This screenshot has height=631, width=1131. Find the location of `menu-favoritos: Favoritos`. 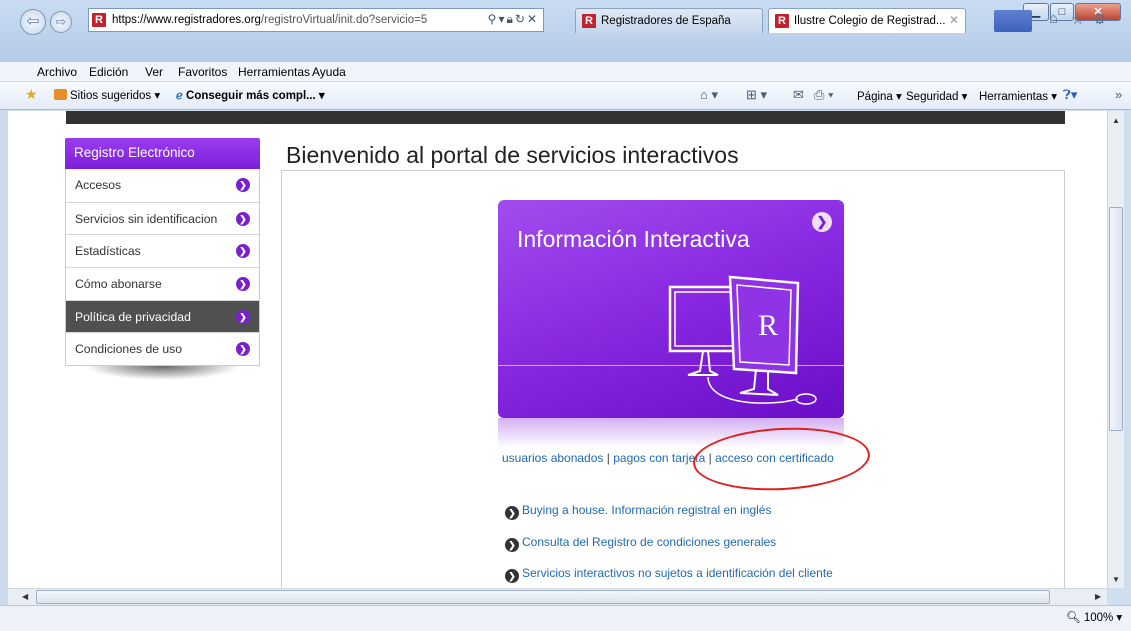

menu-favoritos: Favoritos is located at coordinates (202, 72).